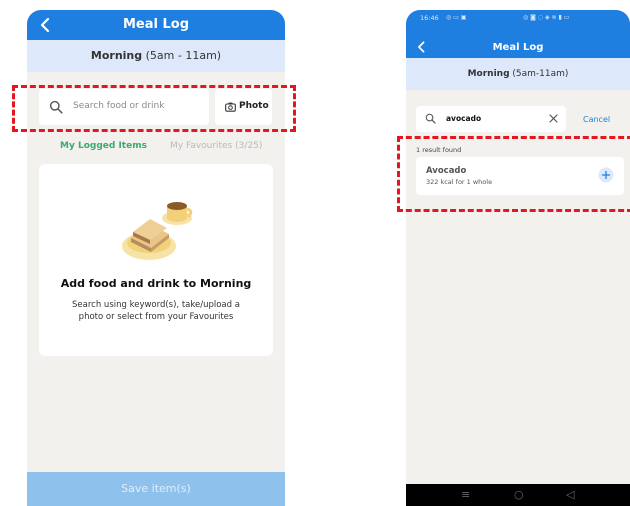 The image size is (630, 506). I want to click on status-time: 16:46, so click(429, 18).